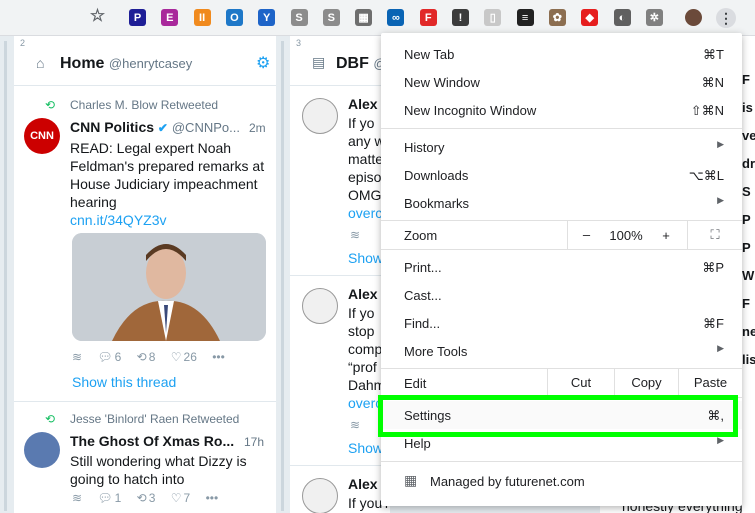 The width and height of the screenshot is (755, 513). What do you see at coordinates (234, 17) in the screenshot?
I see `ring-icon: O` at bounding box center [234, 17].